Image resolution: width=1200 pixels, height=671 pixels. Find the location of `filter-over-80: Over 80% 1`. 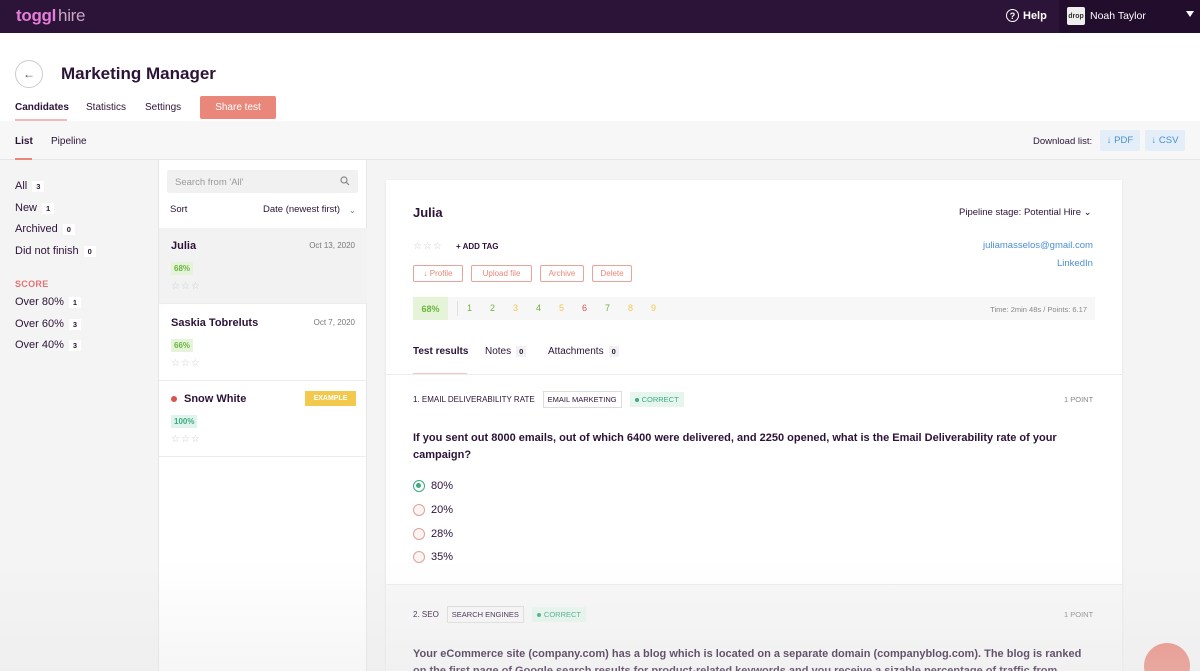

filter-over-80: Over 80% 1 is located at coordinates (48, 302).